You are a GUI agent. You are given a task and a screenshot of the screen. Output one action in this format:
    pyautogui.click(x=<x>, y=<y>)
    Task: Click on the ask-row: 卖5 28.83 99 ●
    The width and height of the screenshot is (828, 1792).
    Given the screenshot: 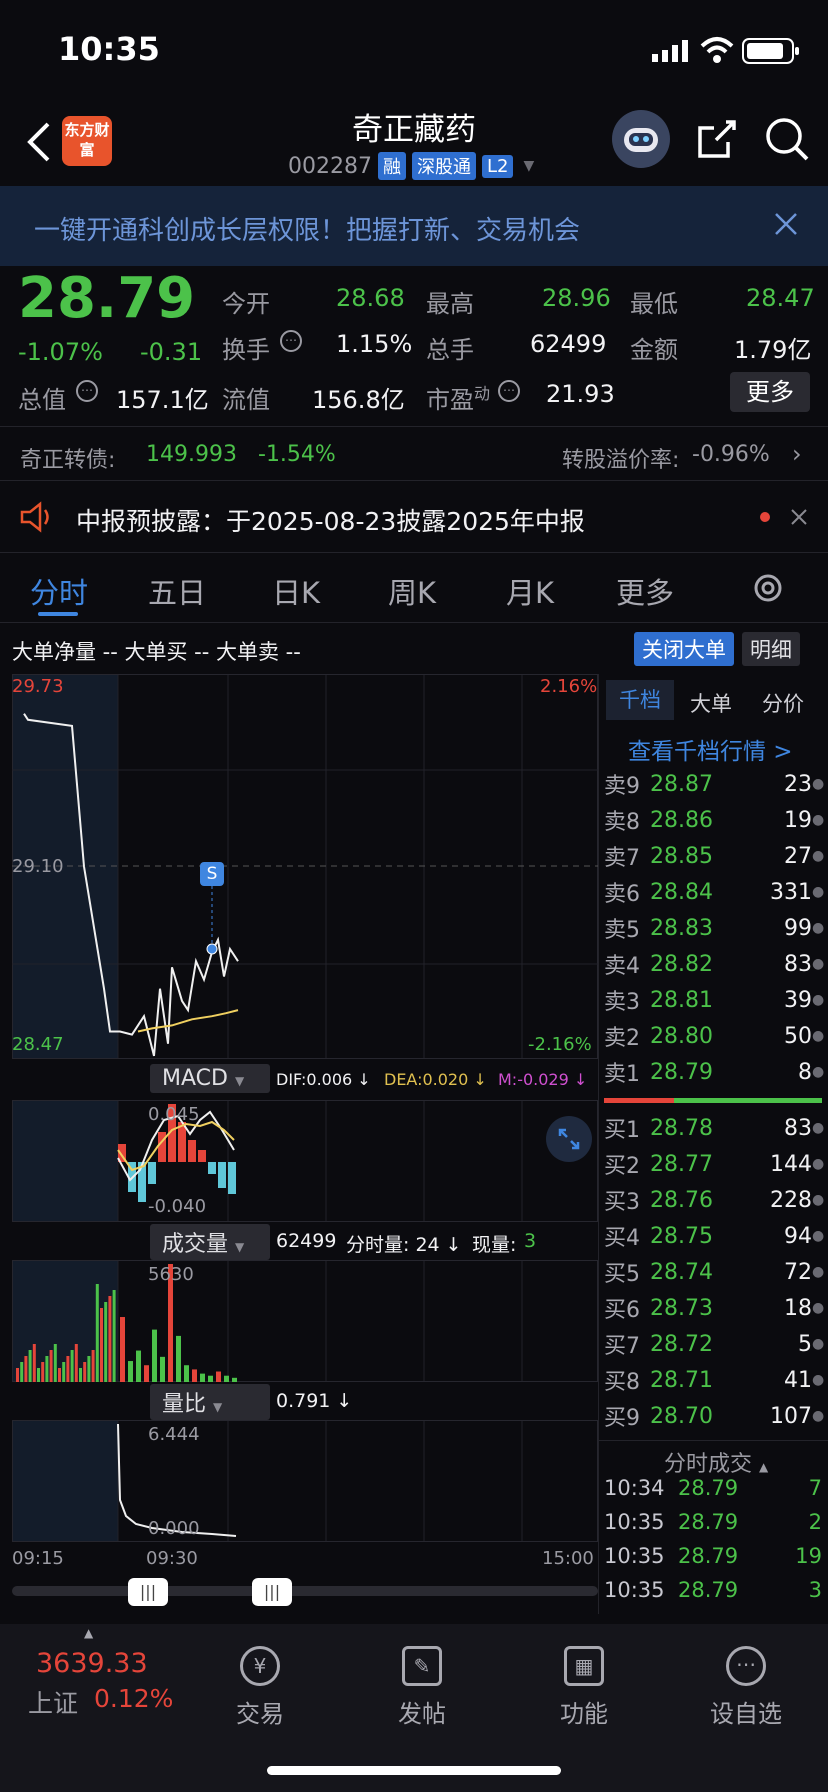 What is the action you would take?
    pyautogui.click(x=715, y=928)
    